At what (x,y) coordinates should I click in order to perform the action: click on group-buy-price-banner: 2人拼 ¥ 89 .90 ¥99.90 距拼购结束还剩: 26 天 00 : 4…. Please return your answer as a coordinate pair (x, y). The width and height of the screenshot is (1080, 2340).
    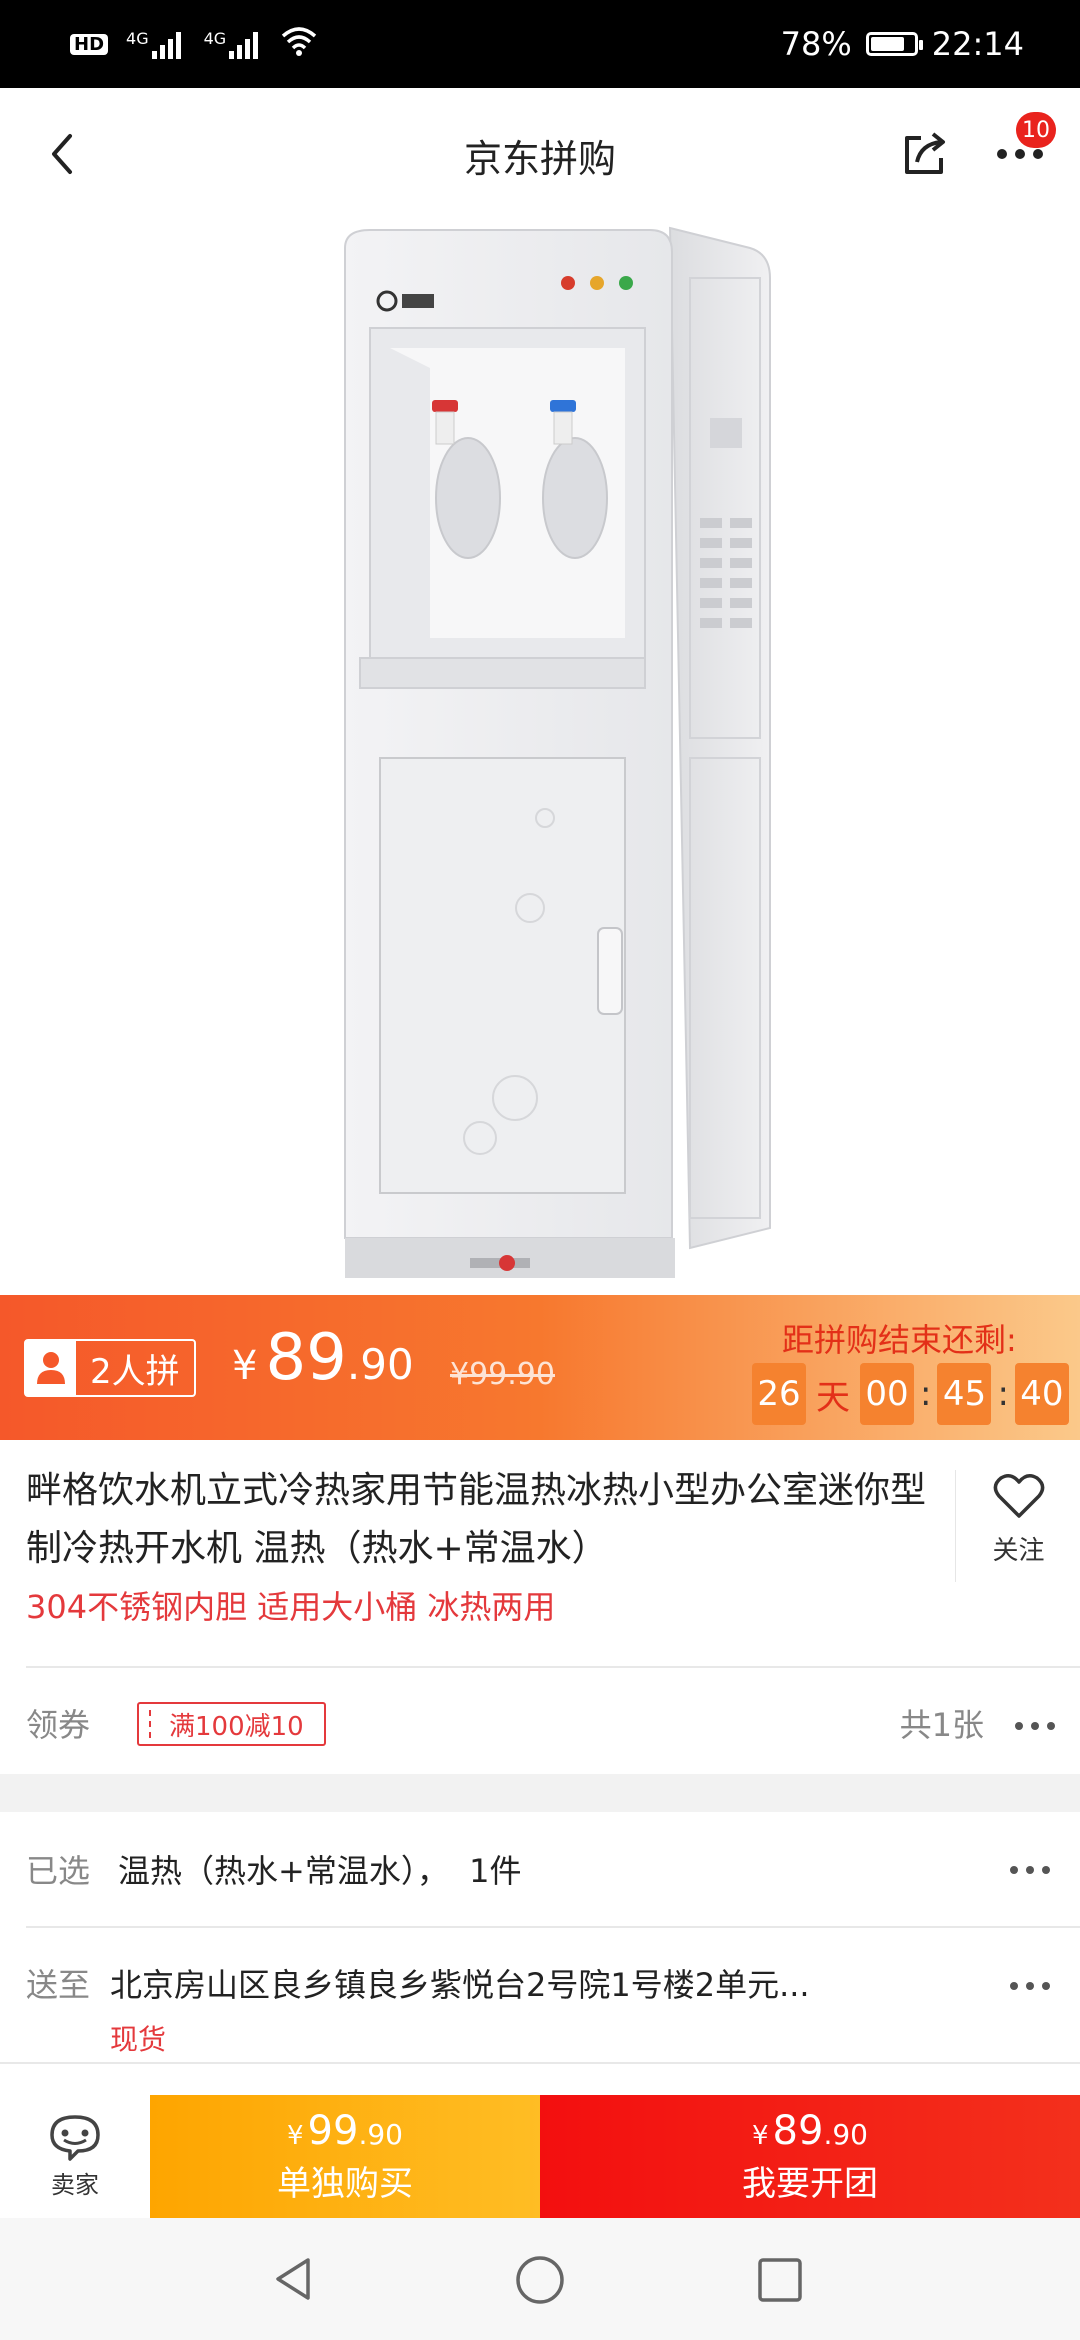
    Looking at the image, I should click on (540, 1367).